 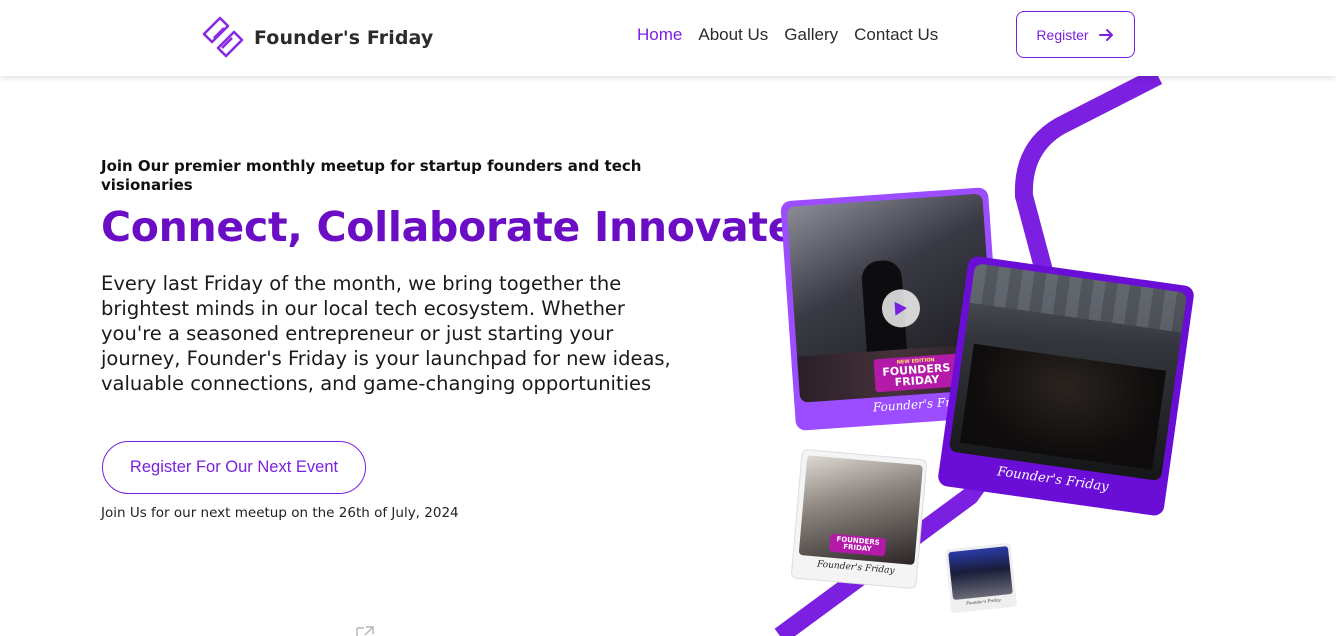 What do you see at coordinates (234, 467) in the screenshot?
I see `register-next-event-button: Register For Our Next Event` at bounding box center [234, 467].